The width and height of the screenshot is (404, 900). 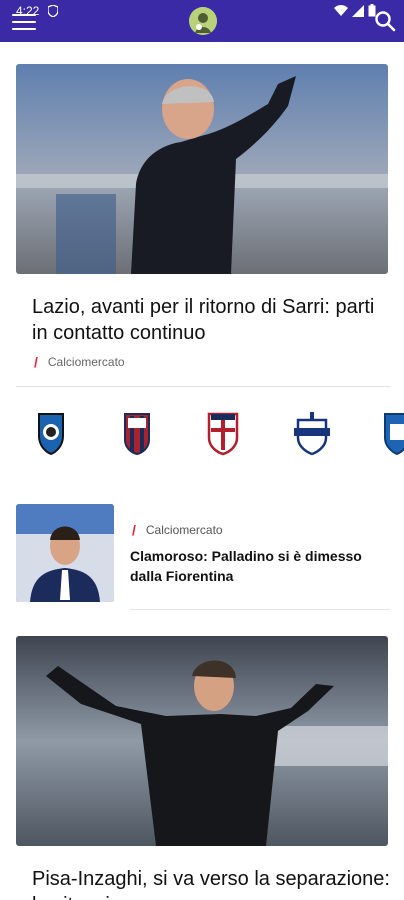 What do you see at coordinates (341, 10) in the screenshot?
I see `wifi-icon` at bounding box center [341, 10].